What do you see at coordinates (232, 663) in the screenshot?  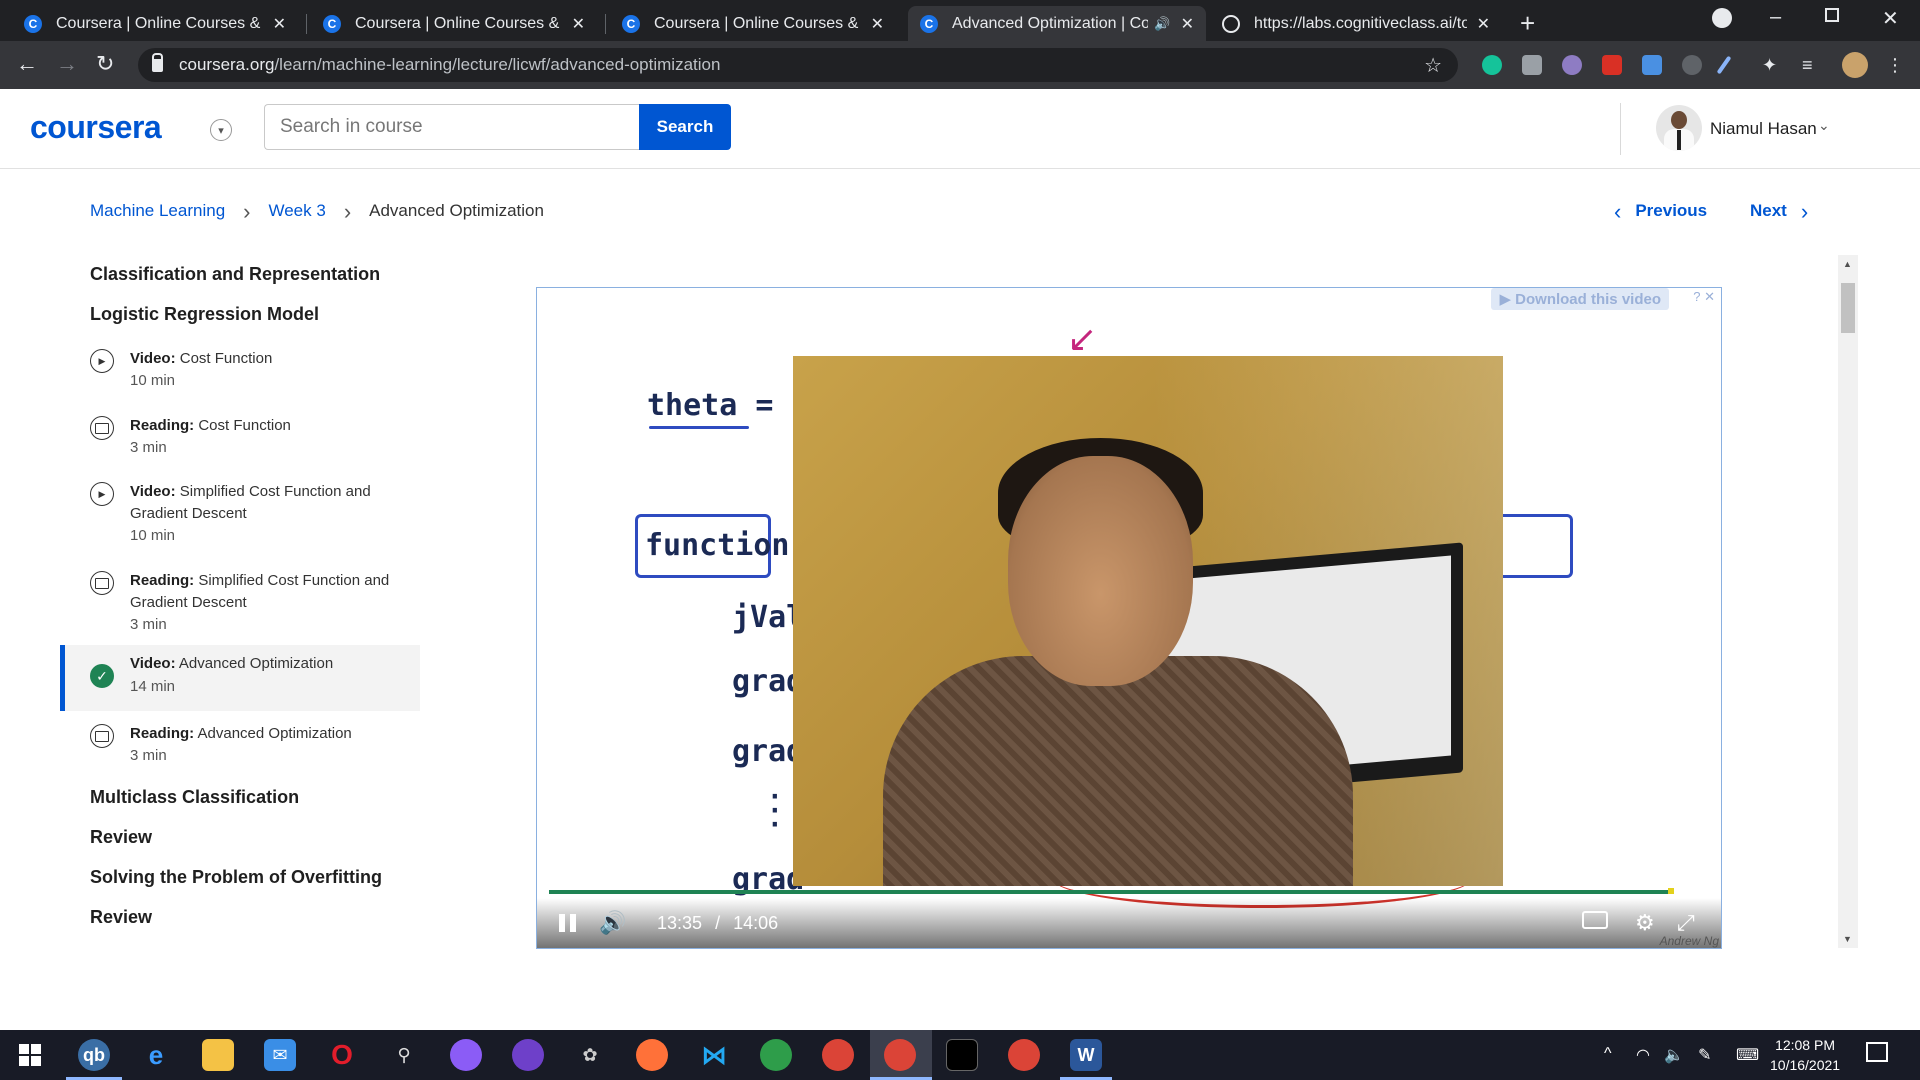 I see `item-title: Video: Advanced Optimization` at bounding box center [232, 663].